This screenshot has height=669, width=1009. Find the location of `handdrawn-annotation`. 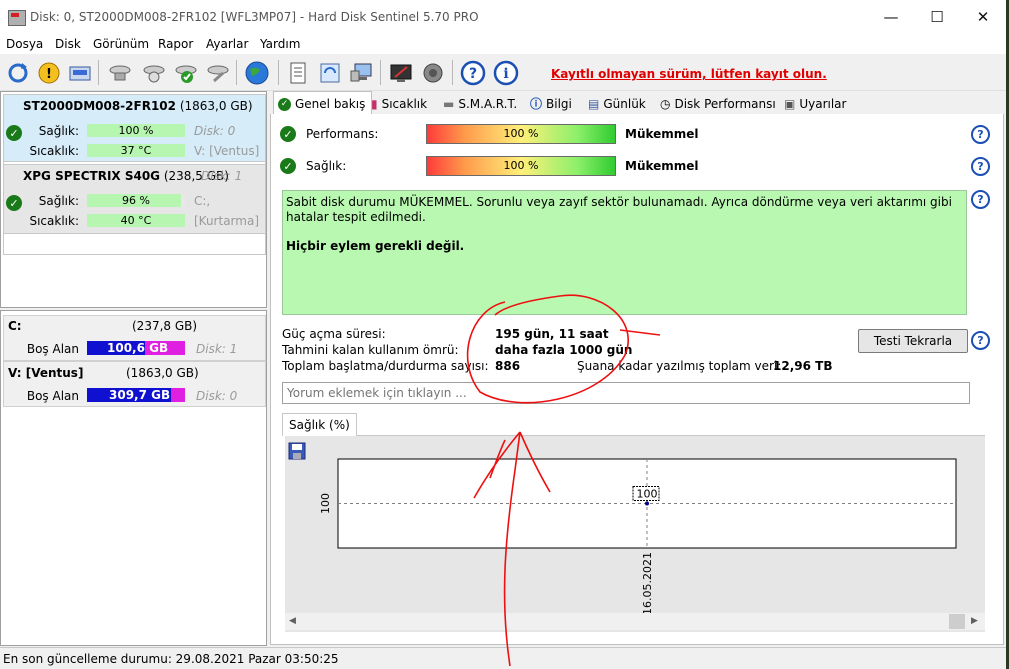

handdrawn-annotation is located at coordinates (563, 480).